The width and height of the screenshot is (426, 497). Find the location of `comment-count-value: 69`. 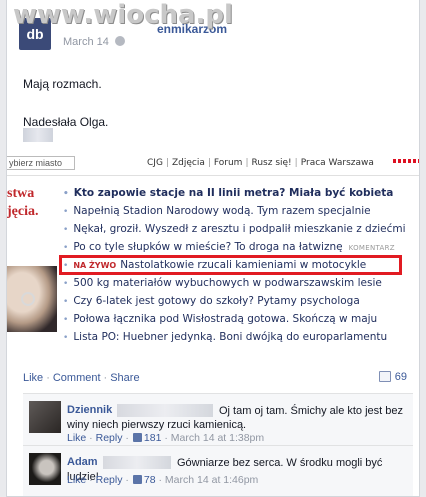

comment-count-value: 69 is located at coordinates (400, 377).